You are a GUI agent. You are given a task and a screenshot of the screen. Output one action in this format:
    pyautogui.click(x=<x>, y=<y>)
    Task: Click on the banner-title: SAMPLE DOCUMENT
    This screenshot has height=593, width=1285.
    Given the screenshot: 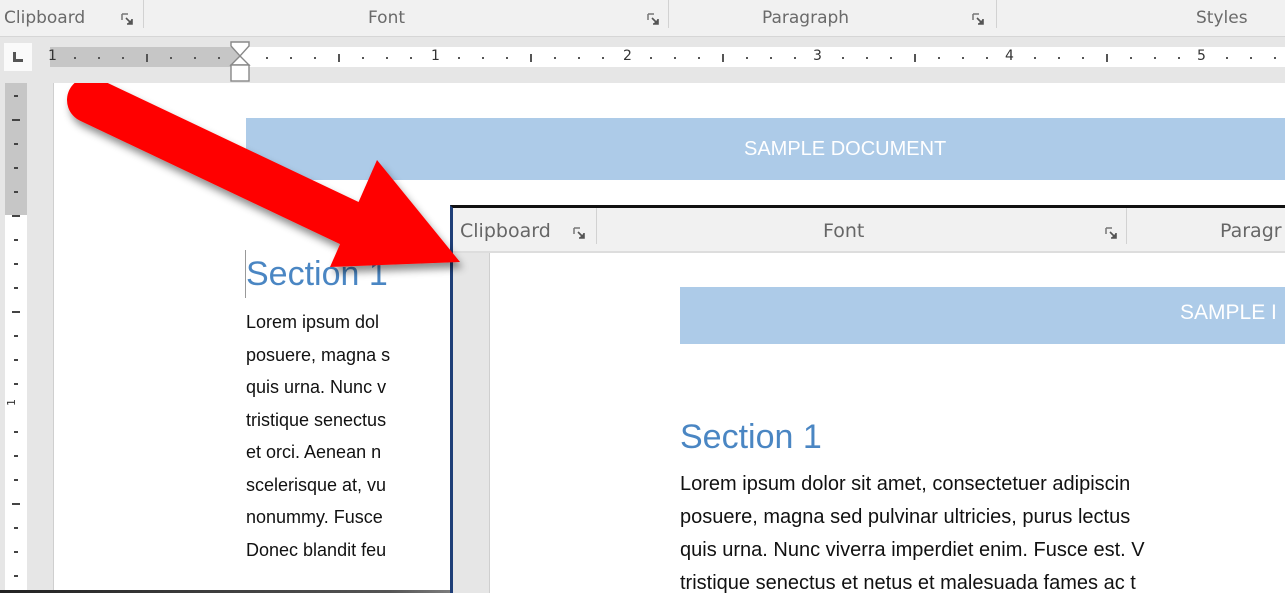 What is the action you would take?
    pyautogui.click(x=845, y=149)
    